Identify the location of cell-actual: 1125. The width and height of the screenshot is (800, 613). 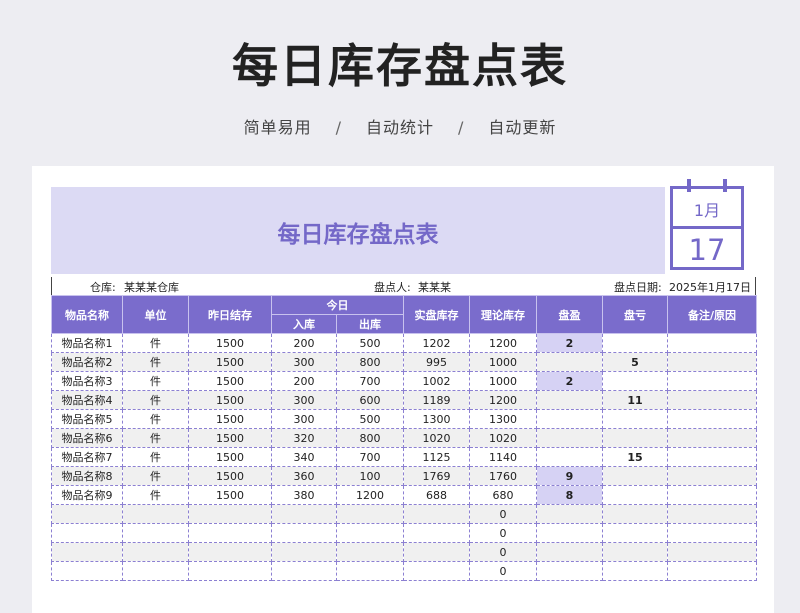
(436, 457).